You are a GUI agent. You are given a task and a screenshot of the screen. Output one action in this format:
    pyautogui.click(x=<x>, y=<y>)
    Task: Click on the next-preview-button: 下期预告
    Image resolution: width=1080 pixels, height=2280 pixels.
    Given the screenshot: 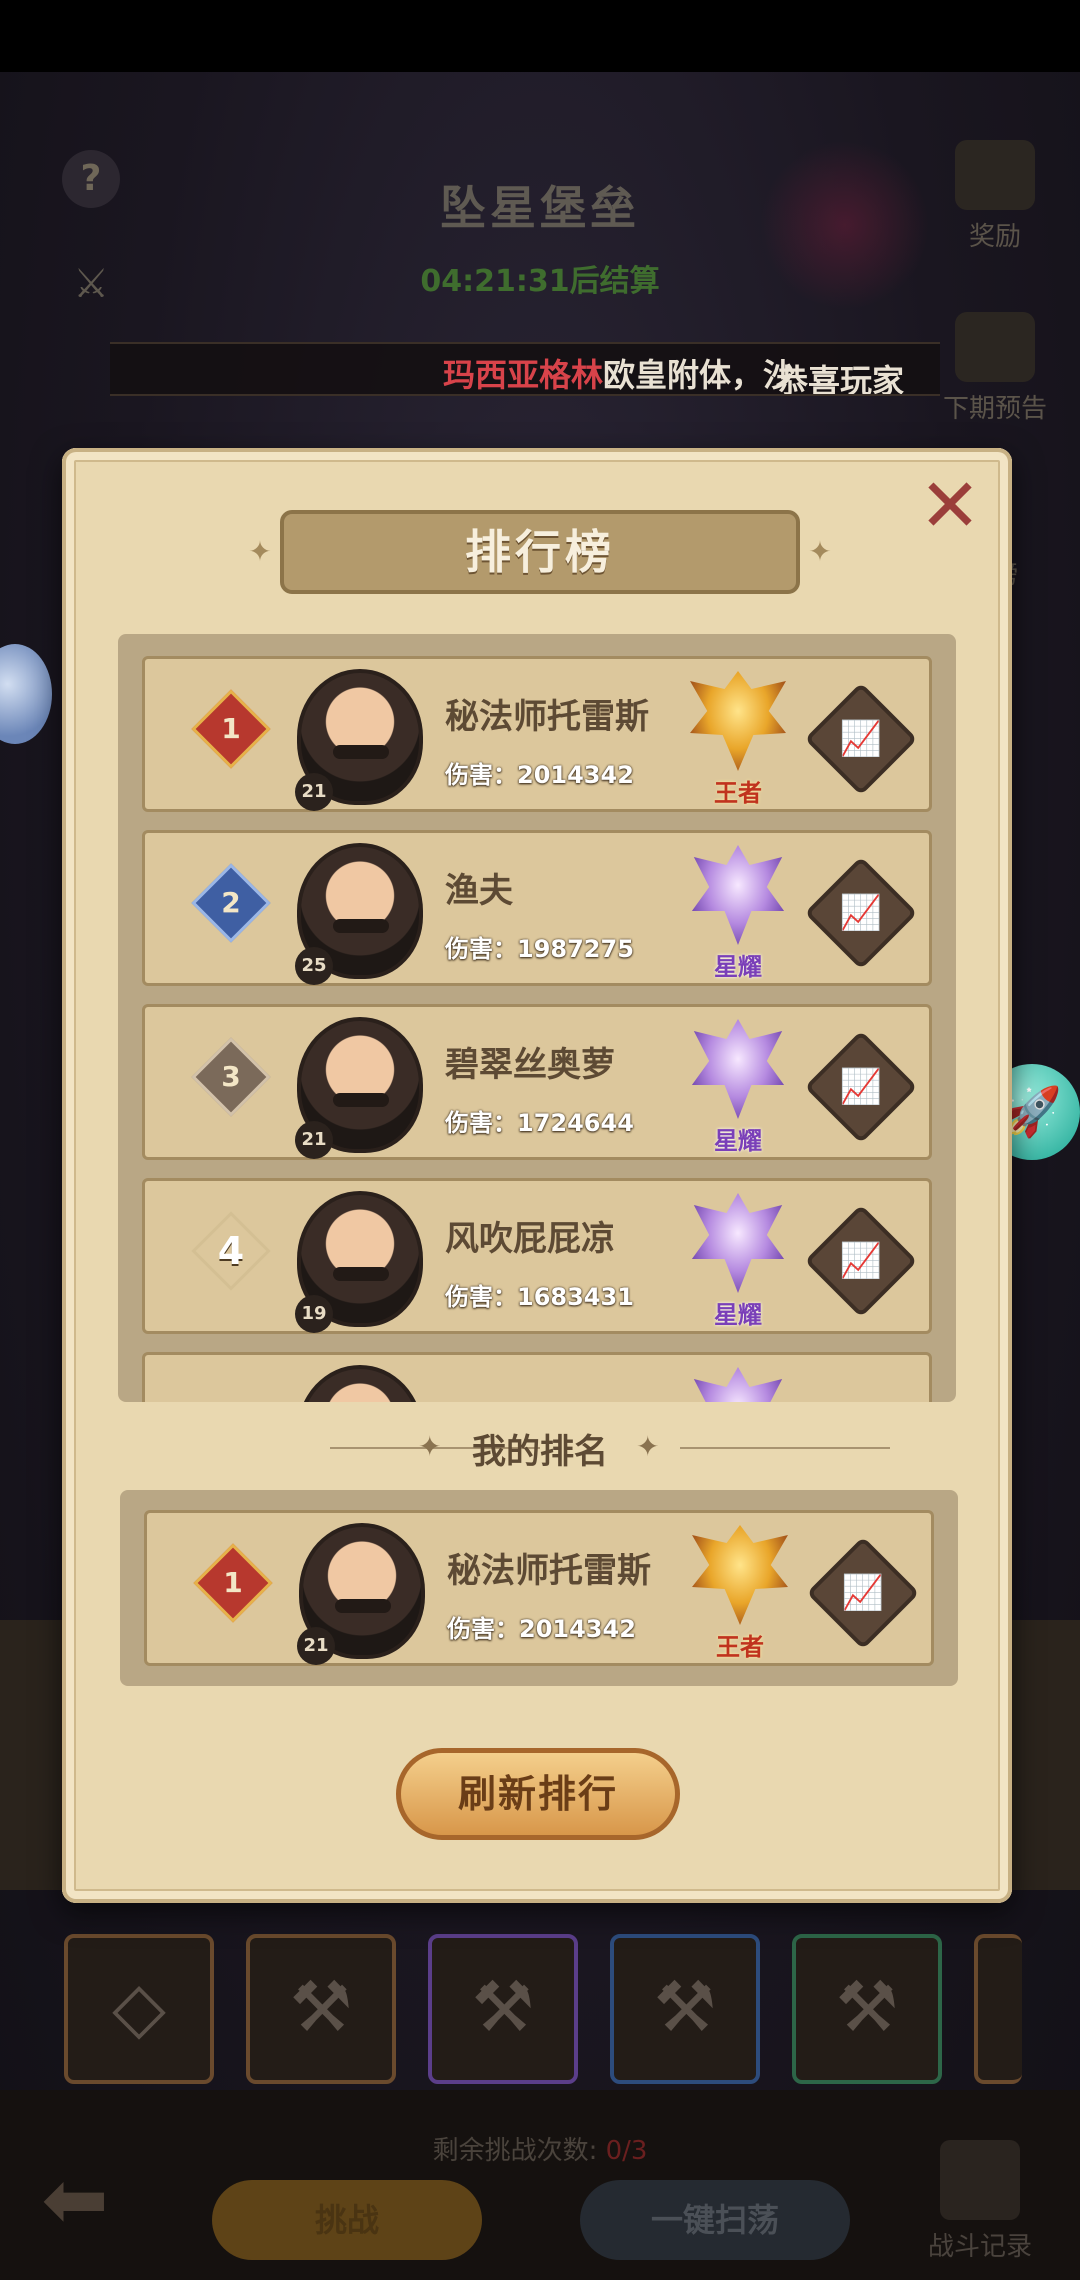 What is the action you would take?
    pyautogui.click(x=995, y=368)
    